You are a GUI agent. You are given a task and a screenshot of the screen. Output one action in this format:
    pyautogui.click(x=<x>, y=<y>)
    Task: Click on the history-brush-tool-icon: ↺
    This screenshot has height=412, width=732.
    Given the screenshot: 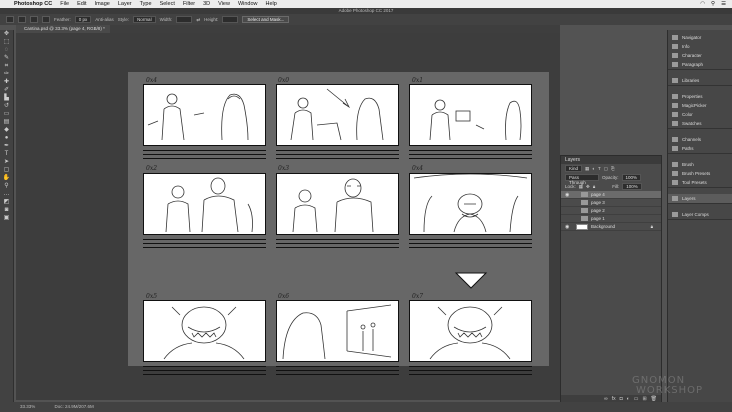 What is the action you would take?
    pyautogui.click(x=6, y=106)
    